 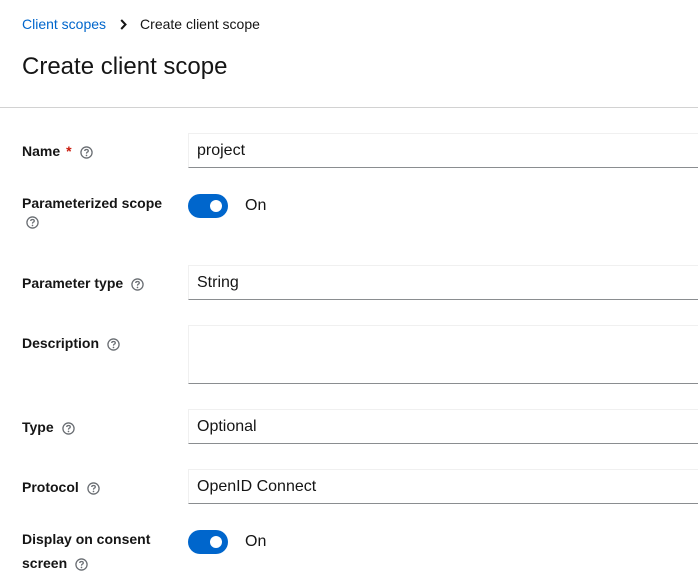 I want to click on type-select: Optional, so click(x=443, y=426).